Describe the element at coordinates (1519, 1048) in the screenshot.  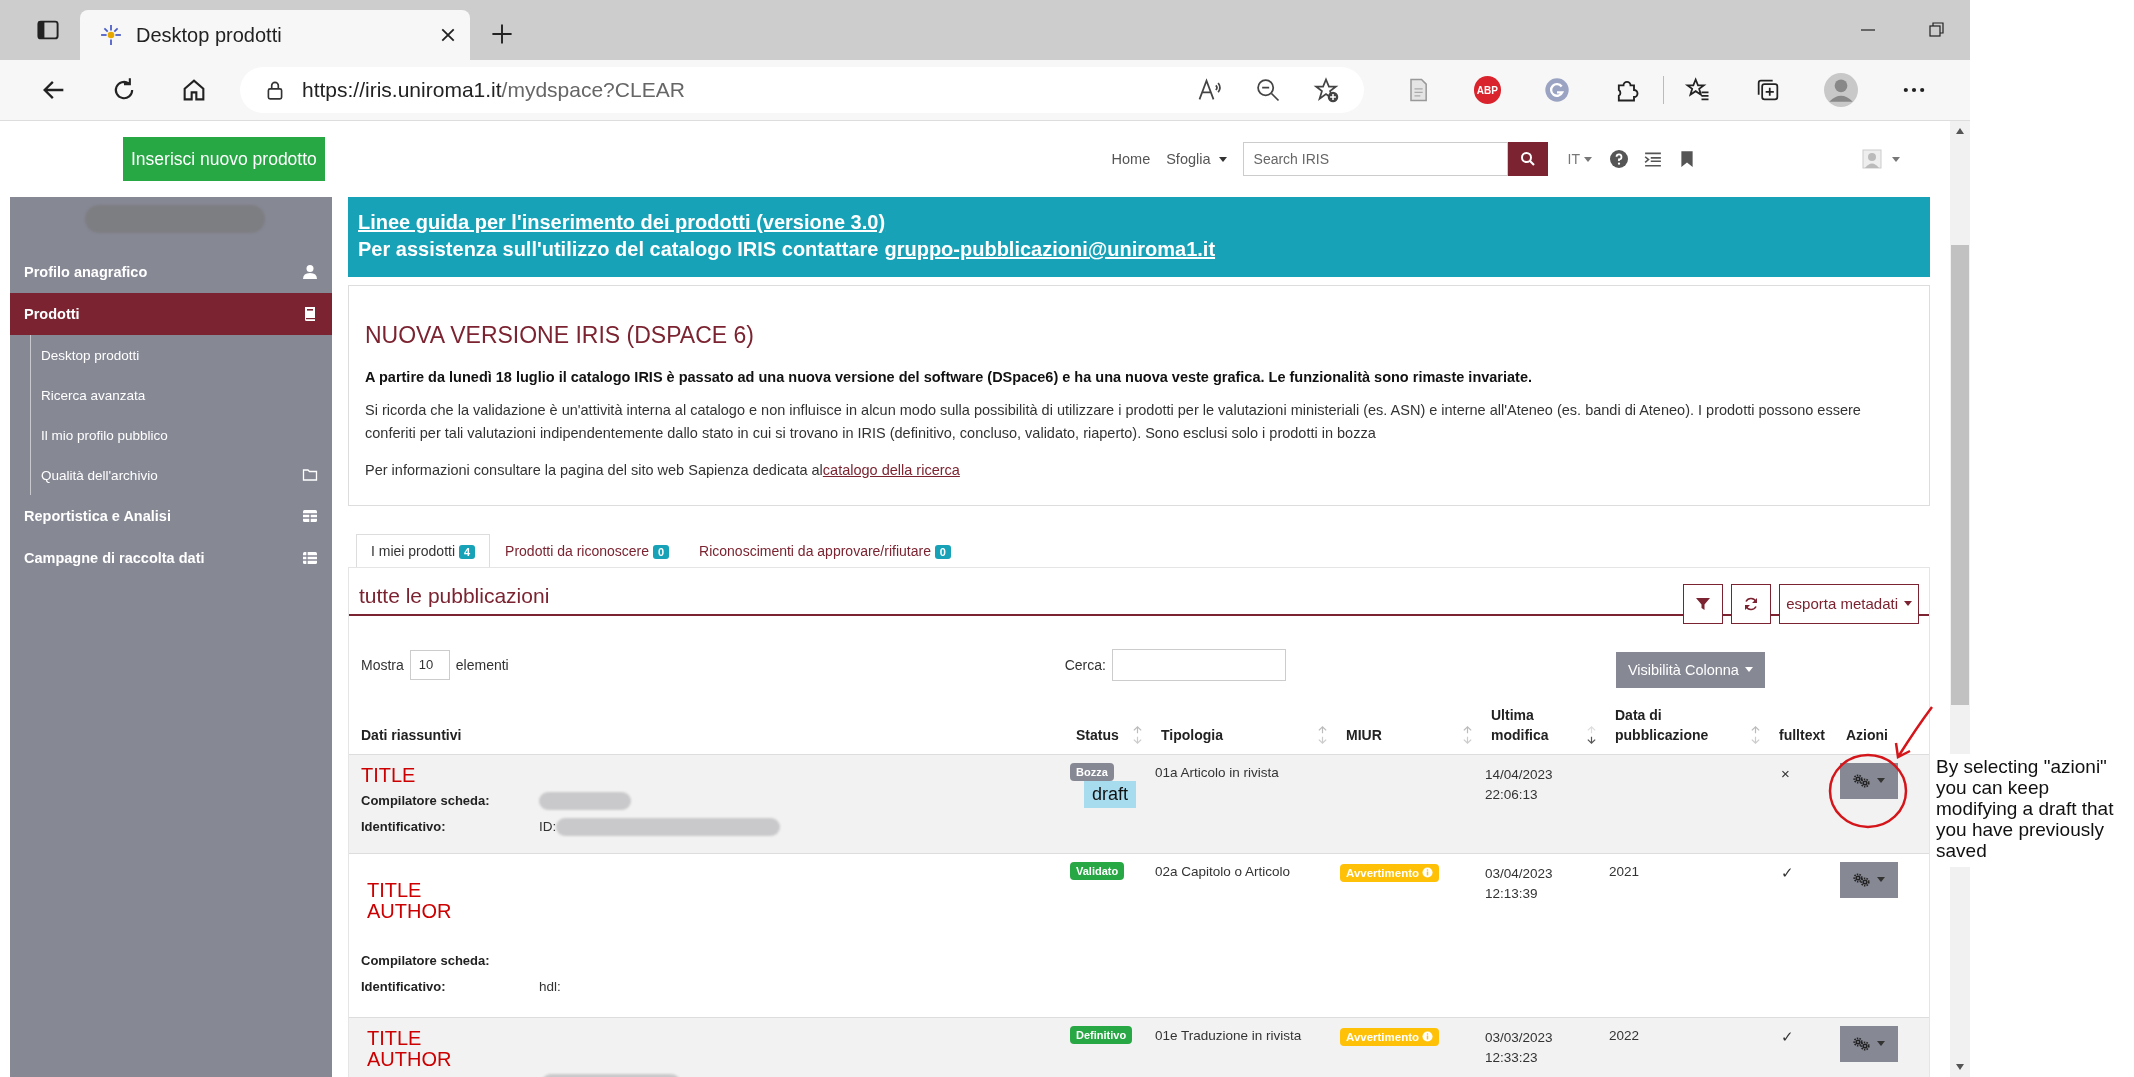
I see `table-cell-text: 03/03/2023 12:33:23` at that location.